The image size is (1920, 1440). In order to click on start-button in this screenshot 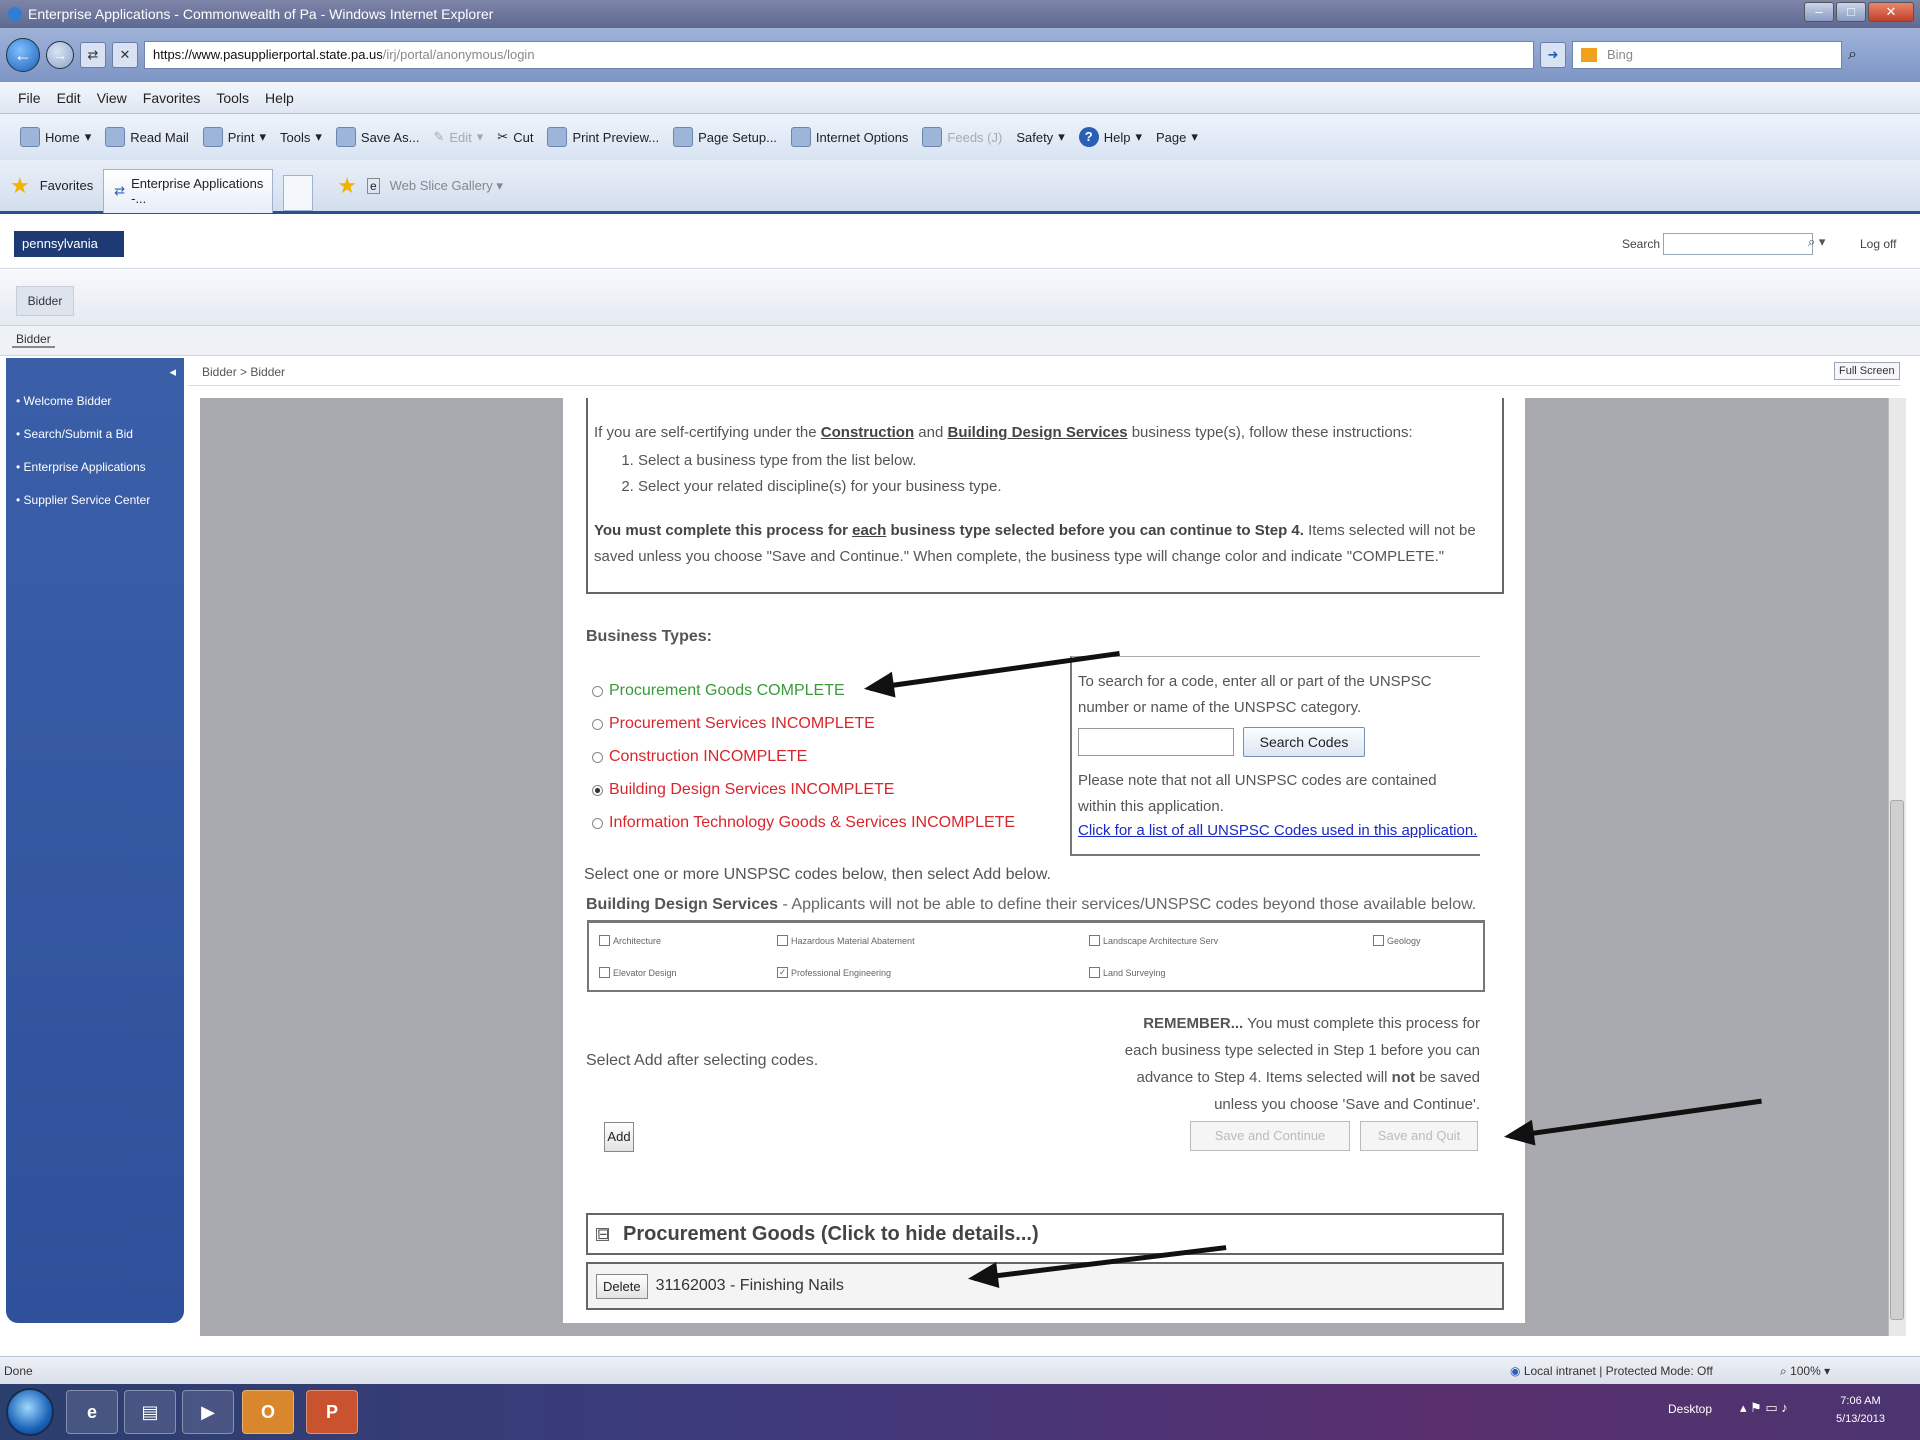, I will do `click(30, 1412)`.